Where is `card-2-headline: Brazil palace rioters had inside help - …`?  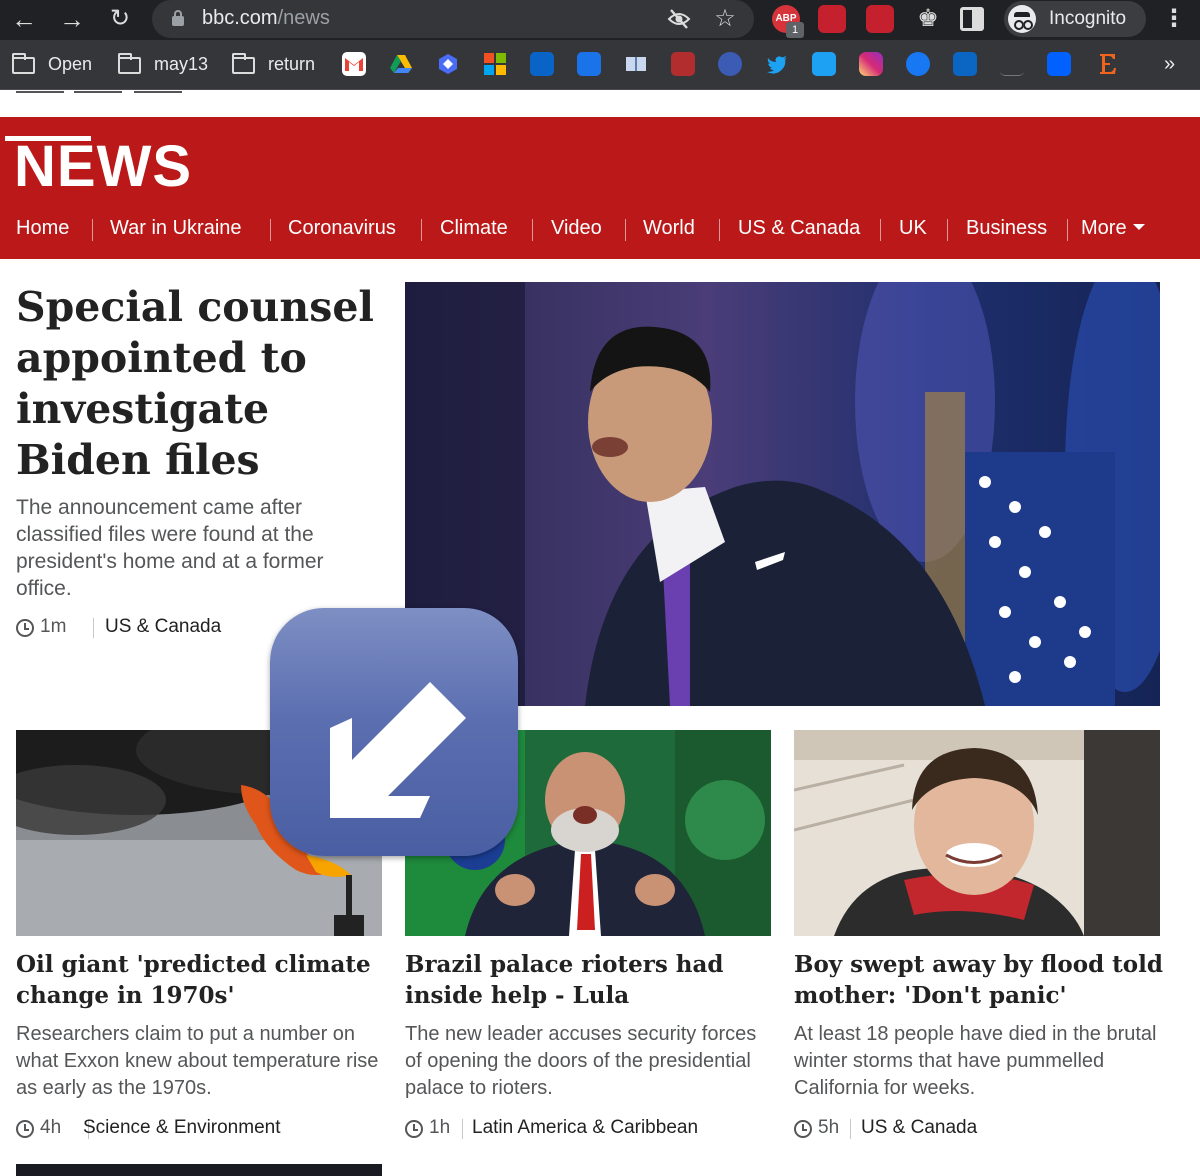
card-2-headline: Brazil palace rioters had inside help - … is located at coordinates (590, 980).